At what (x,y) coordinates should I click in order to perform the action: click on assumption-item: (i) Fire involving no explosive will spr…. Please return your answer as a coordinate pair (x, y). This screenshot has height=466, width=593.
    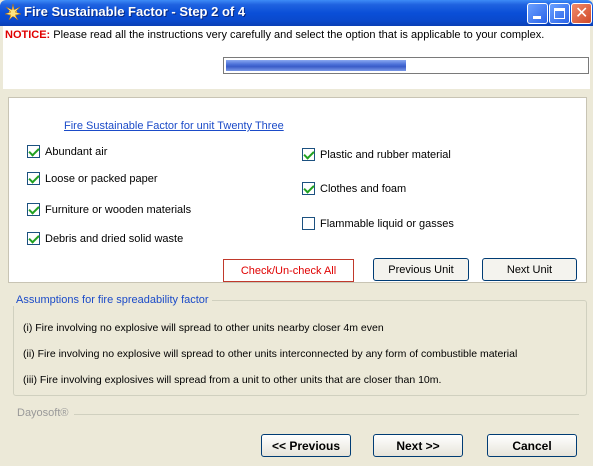
    Looking at the image, I should click on (203, 328).